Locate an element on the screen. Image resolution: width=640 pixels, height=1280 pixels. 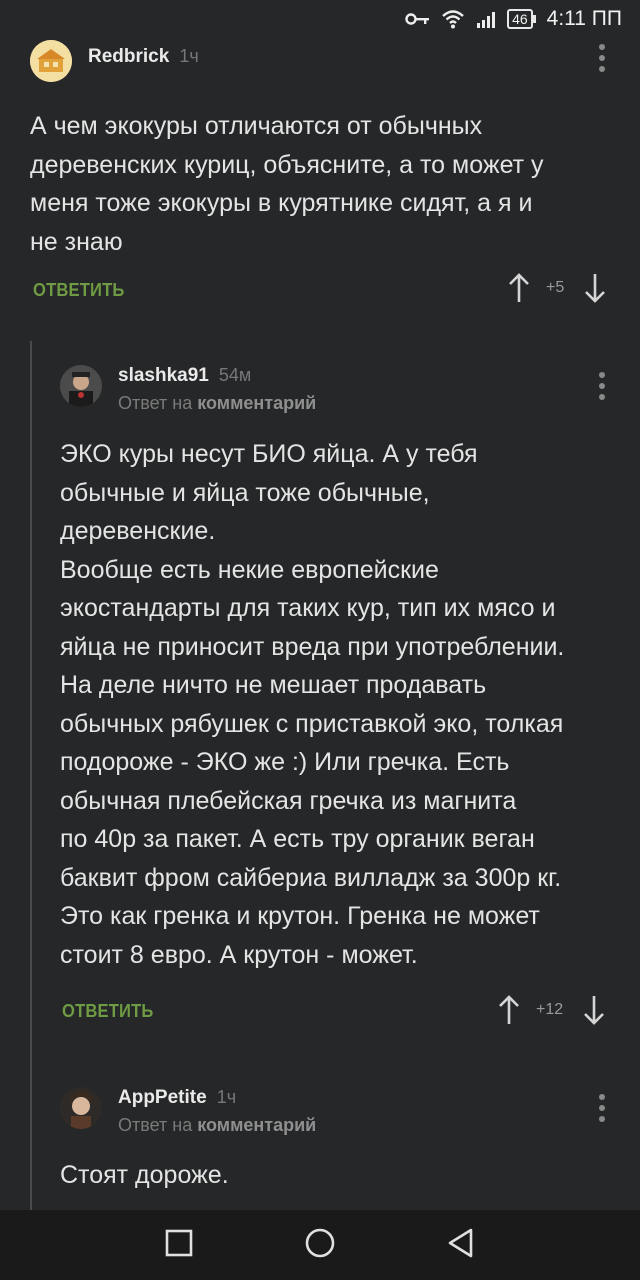
navigation-bar is located at coordinates (320, 1245).